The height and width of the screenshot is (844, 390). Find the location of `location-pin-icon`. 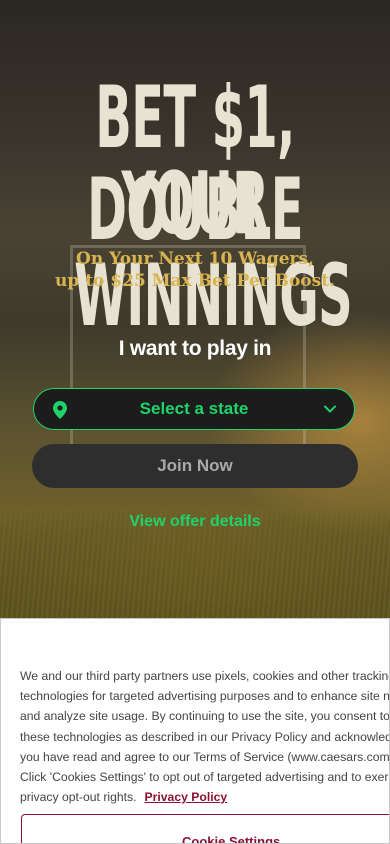

location-pin-icon is located at coordinates (60, 410).